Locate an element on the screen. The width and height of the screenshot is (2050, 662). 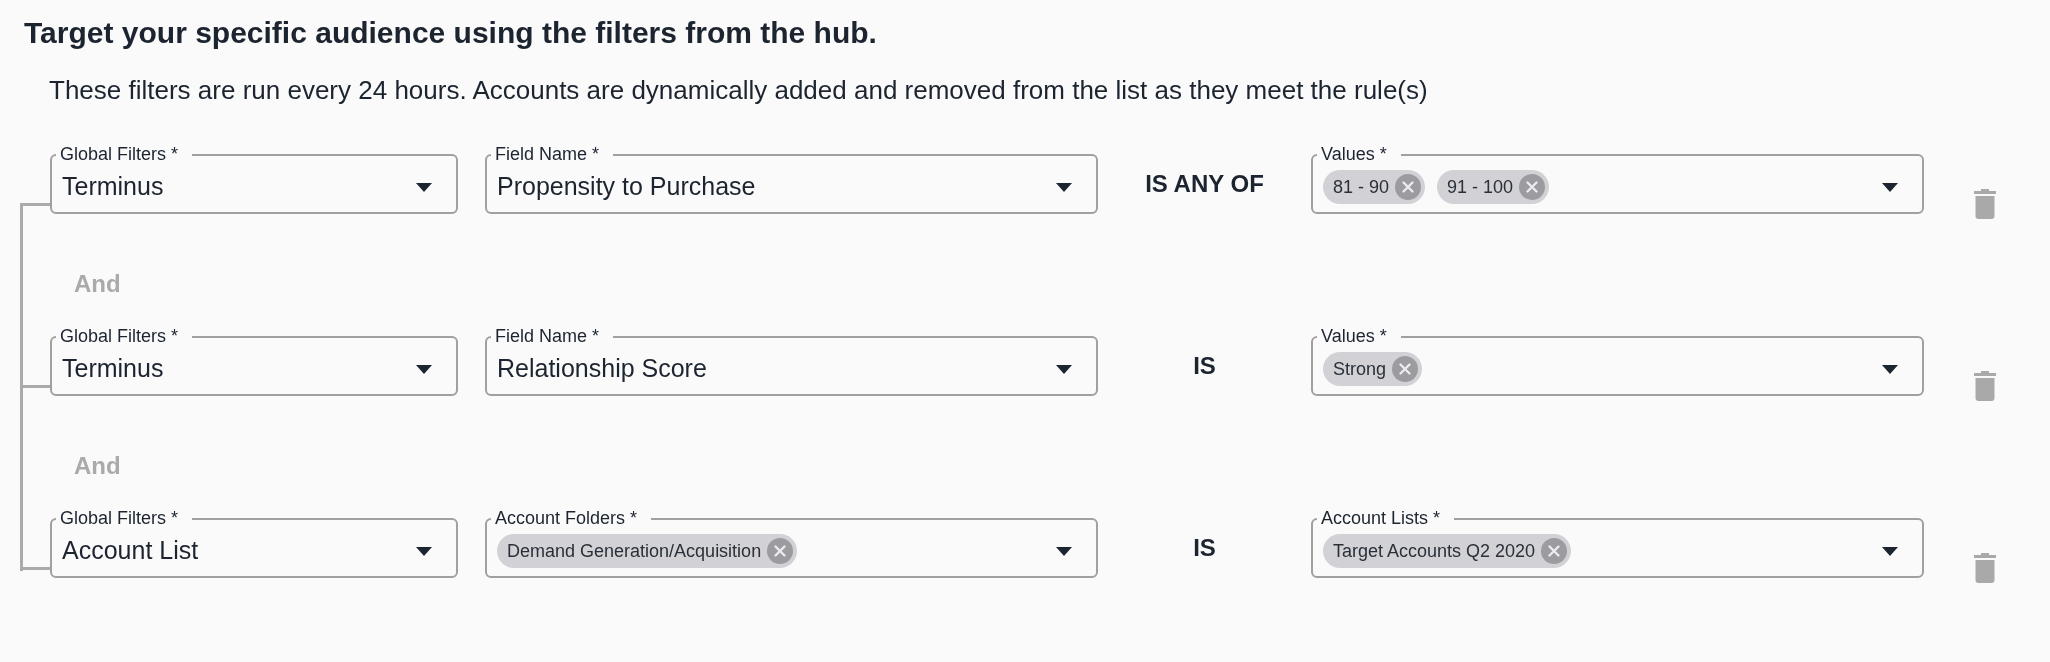
field-value: Propensity to Purchase is located at coordinates (626, 186).